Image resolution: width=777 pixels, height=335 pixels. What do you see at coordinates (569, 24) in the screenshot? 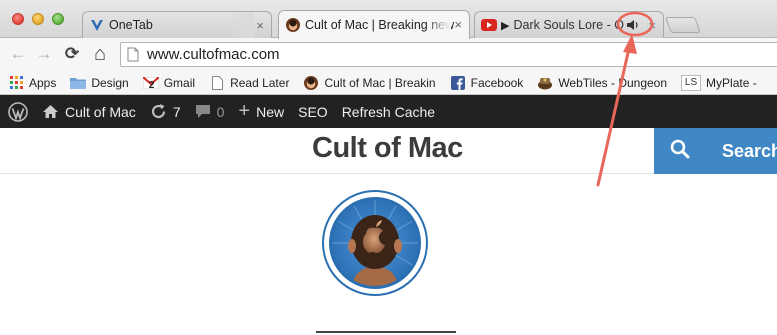
I see `tab-dark-souls-lore: ▶ Dark Souls Lore - O ×` at bounding box center [569, 24].